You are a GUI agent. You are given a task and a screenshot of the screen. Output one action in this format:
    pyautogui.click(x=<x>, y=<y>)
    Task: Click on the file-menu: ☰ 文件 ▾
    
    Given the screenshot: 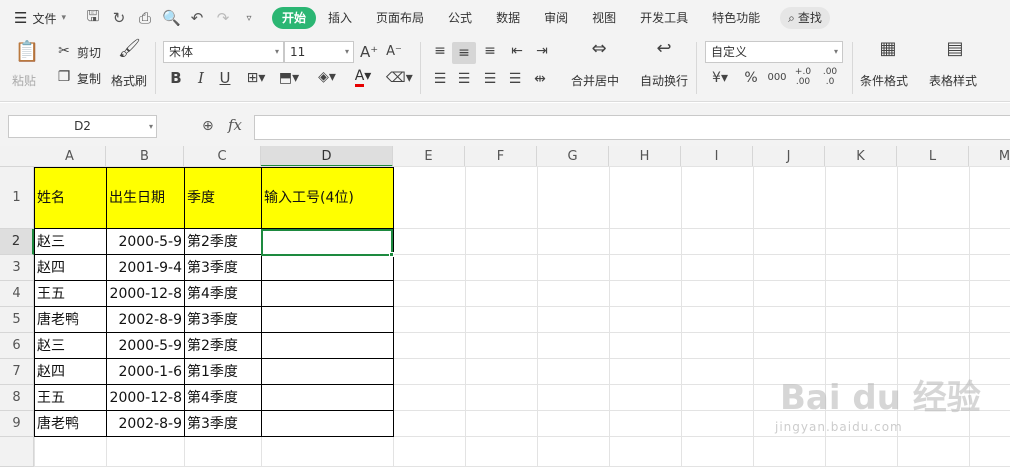 What is the action you would take?
    pyautogui.click(x=40, y=18)
    